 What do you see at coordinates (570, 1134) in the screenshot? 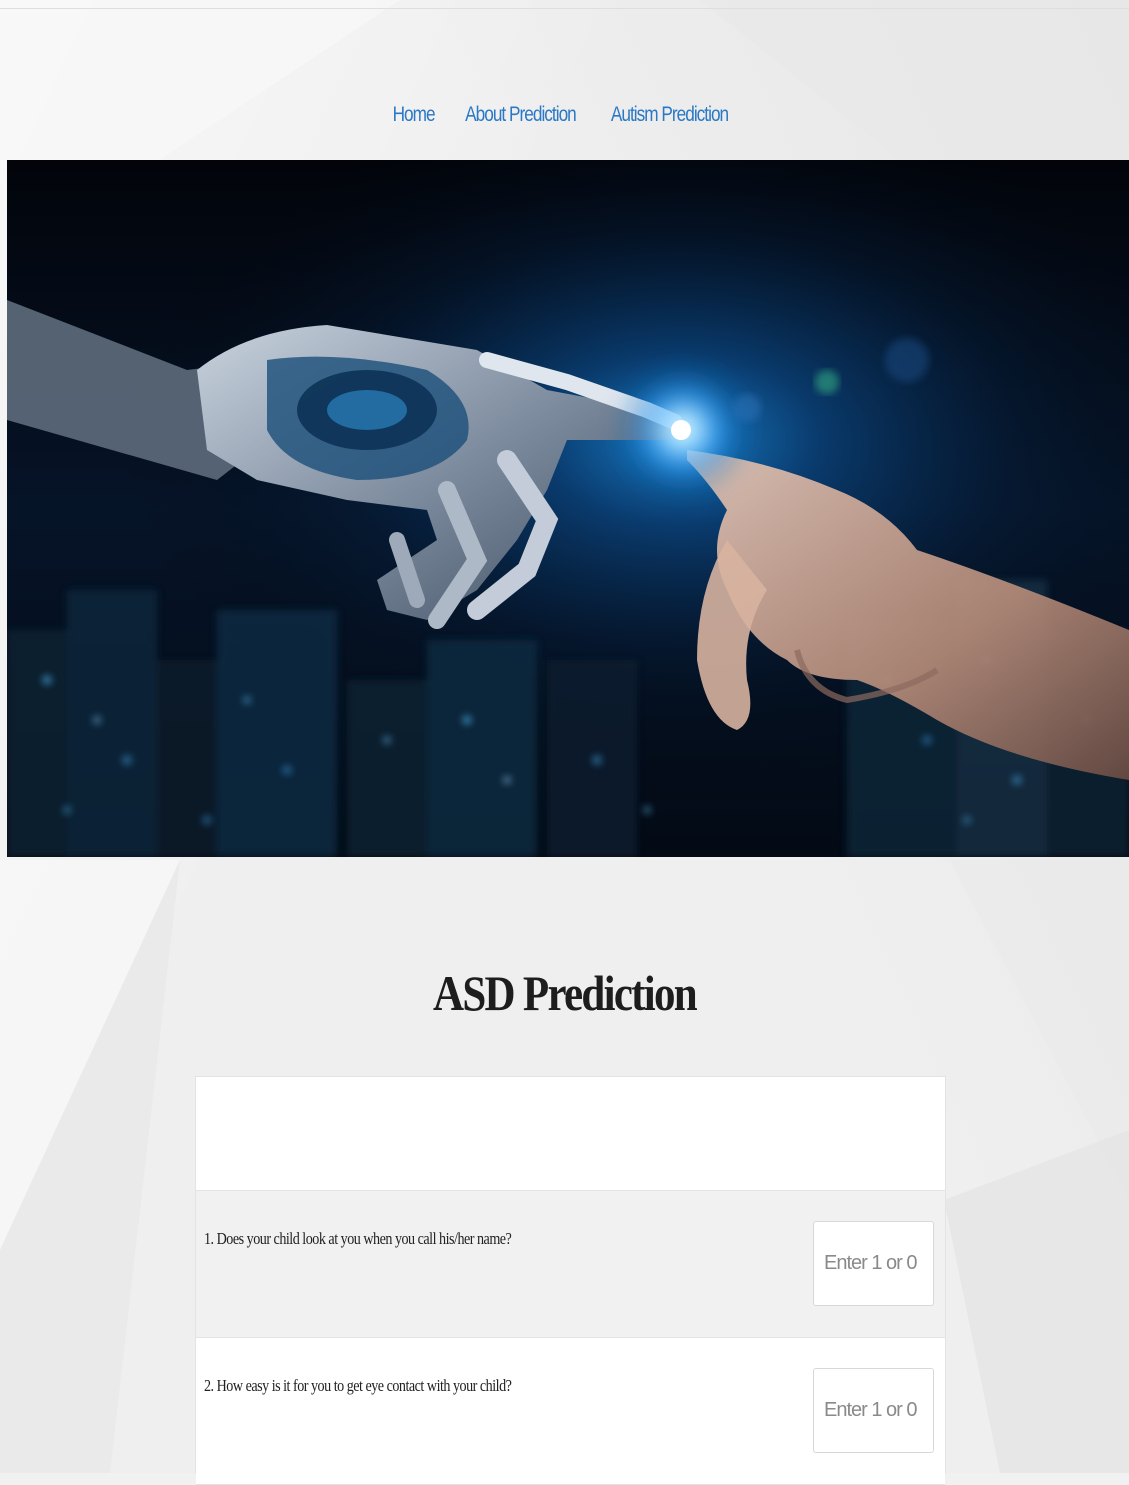
I see `form-header` at bounding box center [570, 1134].